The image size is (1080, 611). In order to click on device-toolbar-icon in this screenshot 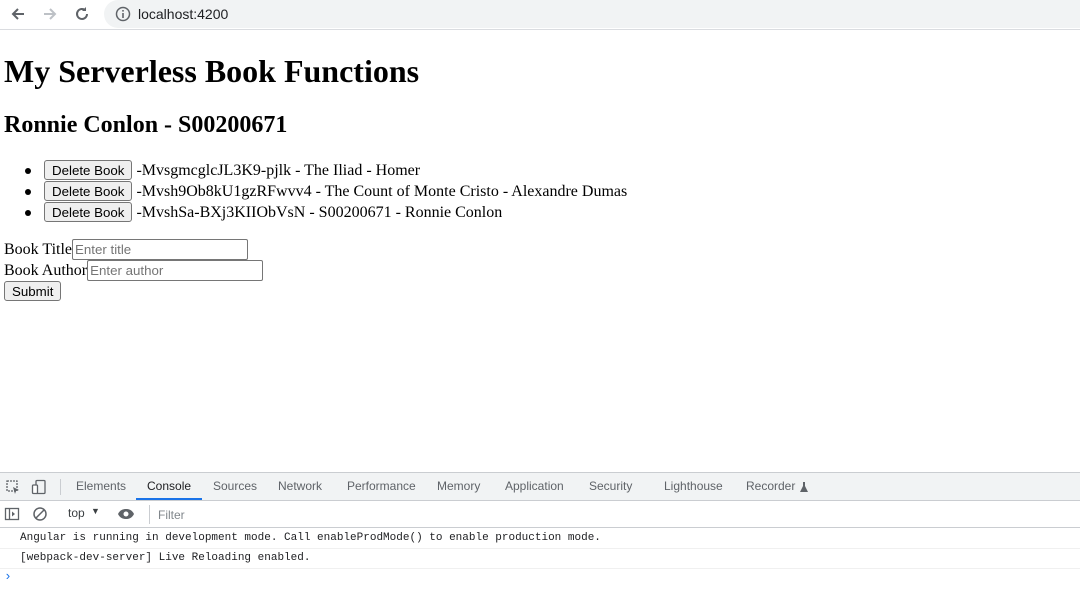, I will do `click(39, 487)`.